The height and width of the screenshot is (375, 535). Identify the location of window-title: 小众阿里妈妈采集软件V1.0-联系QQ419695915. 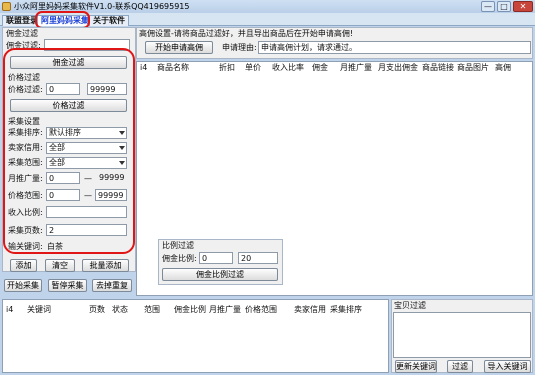
(102, 6).